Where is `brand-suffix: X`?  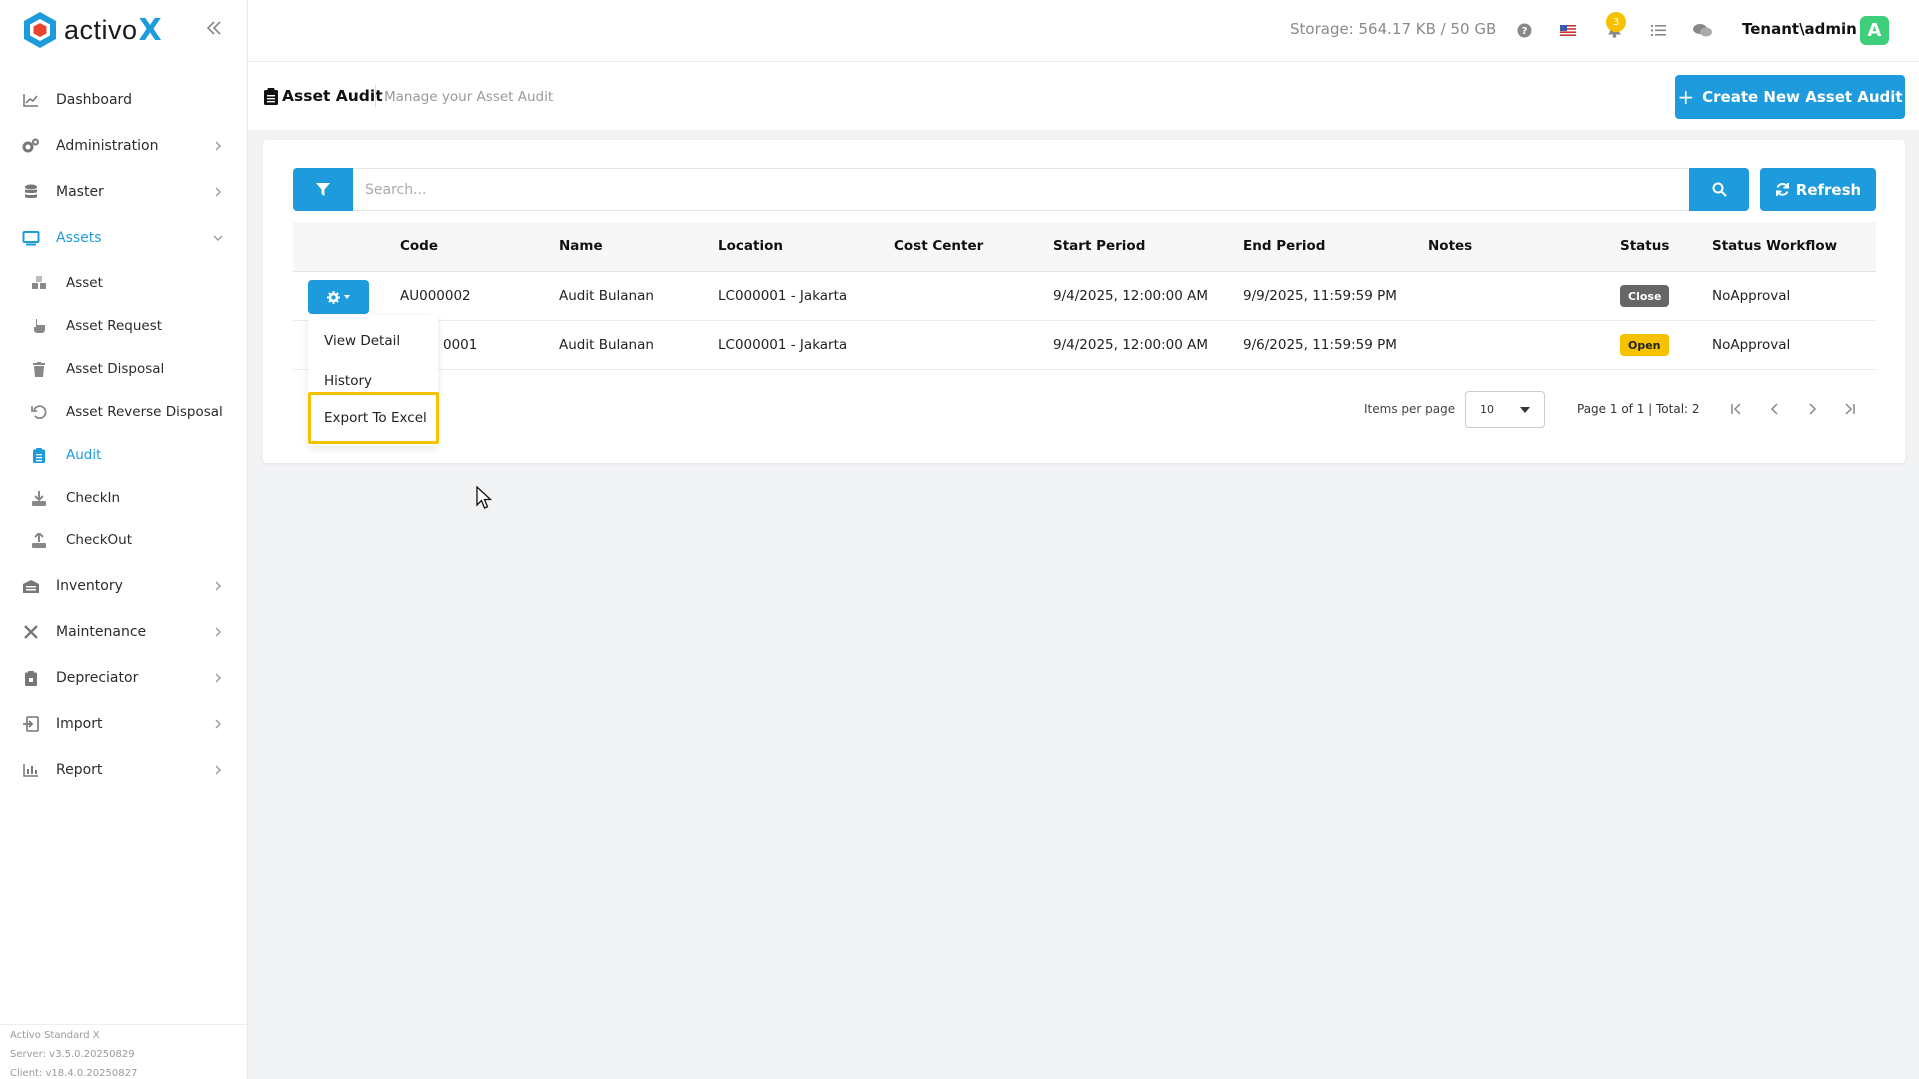
brand-suffix: X is located at coordinates (150, 30).